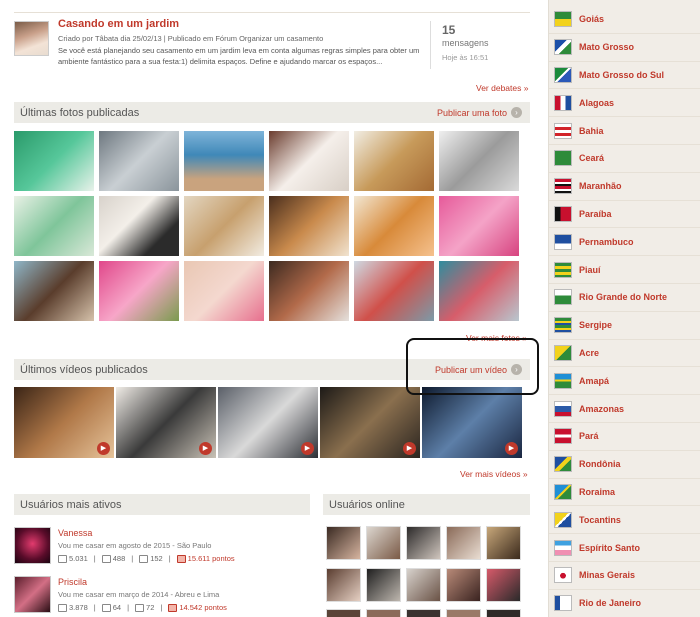 This screenshot has height=617, width=700. Describe the element at coordinates (118, 24) in the screenshot. I see `debate-title-link: Casando em um jardim` at that location.